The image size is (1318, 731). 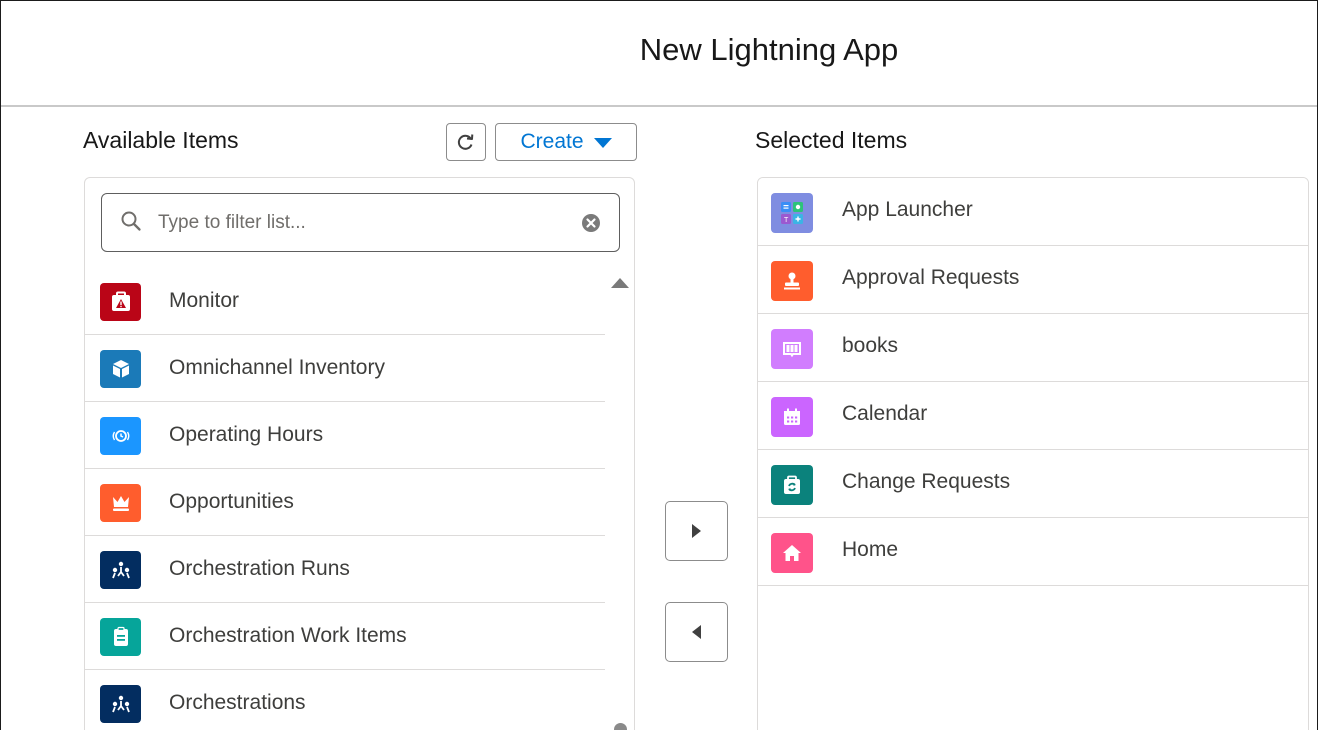 I want to click on list-item-label: Home, so click(x=870, y=549).